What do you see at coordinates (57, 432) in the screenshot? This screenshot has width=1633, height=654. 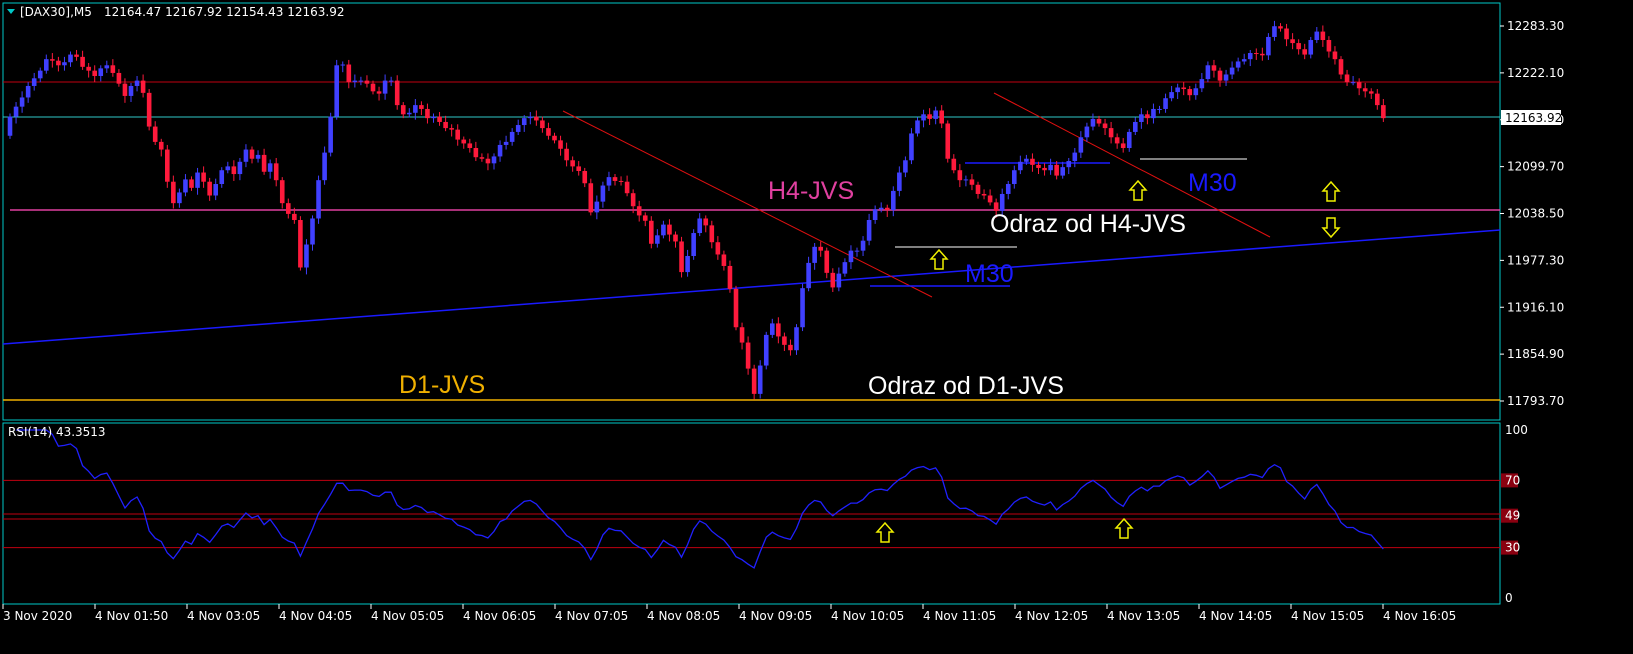 I see `rsi-label: RSI(14) 43.3513` at bounding box center [57, 432].